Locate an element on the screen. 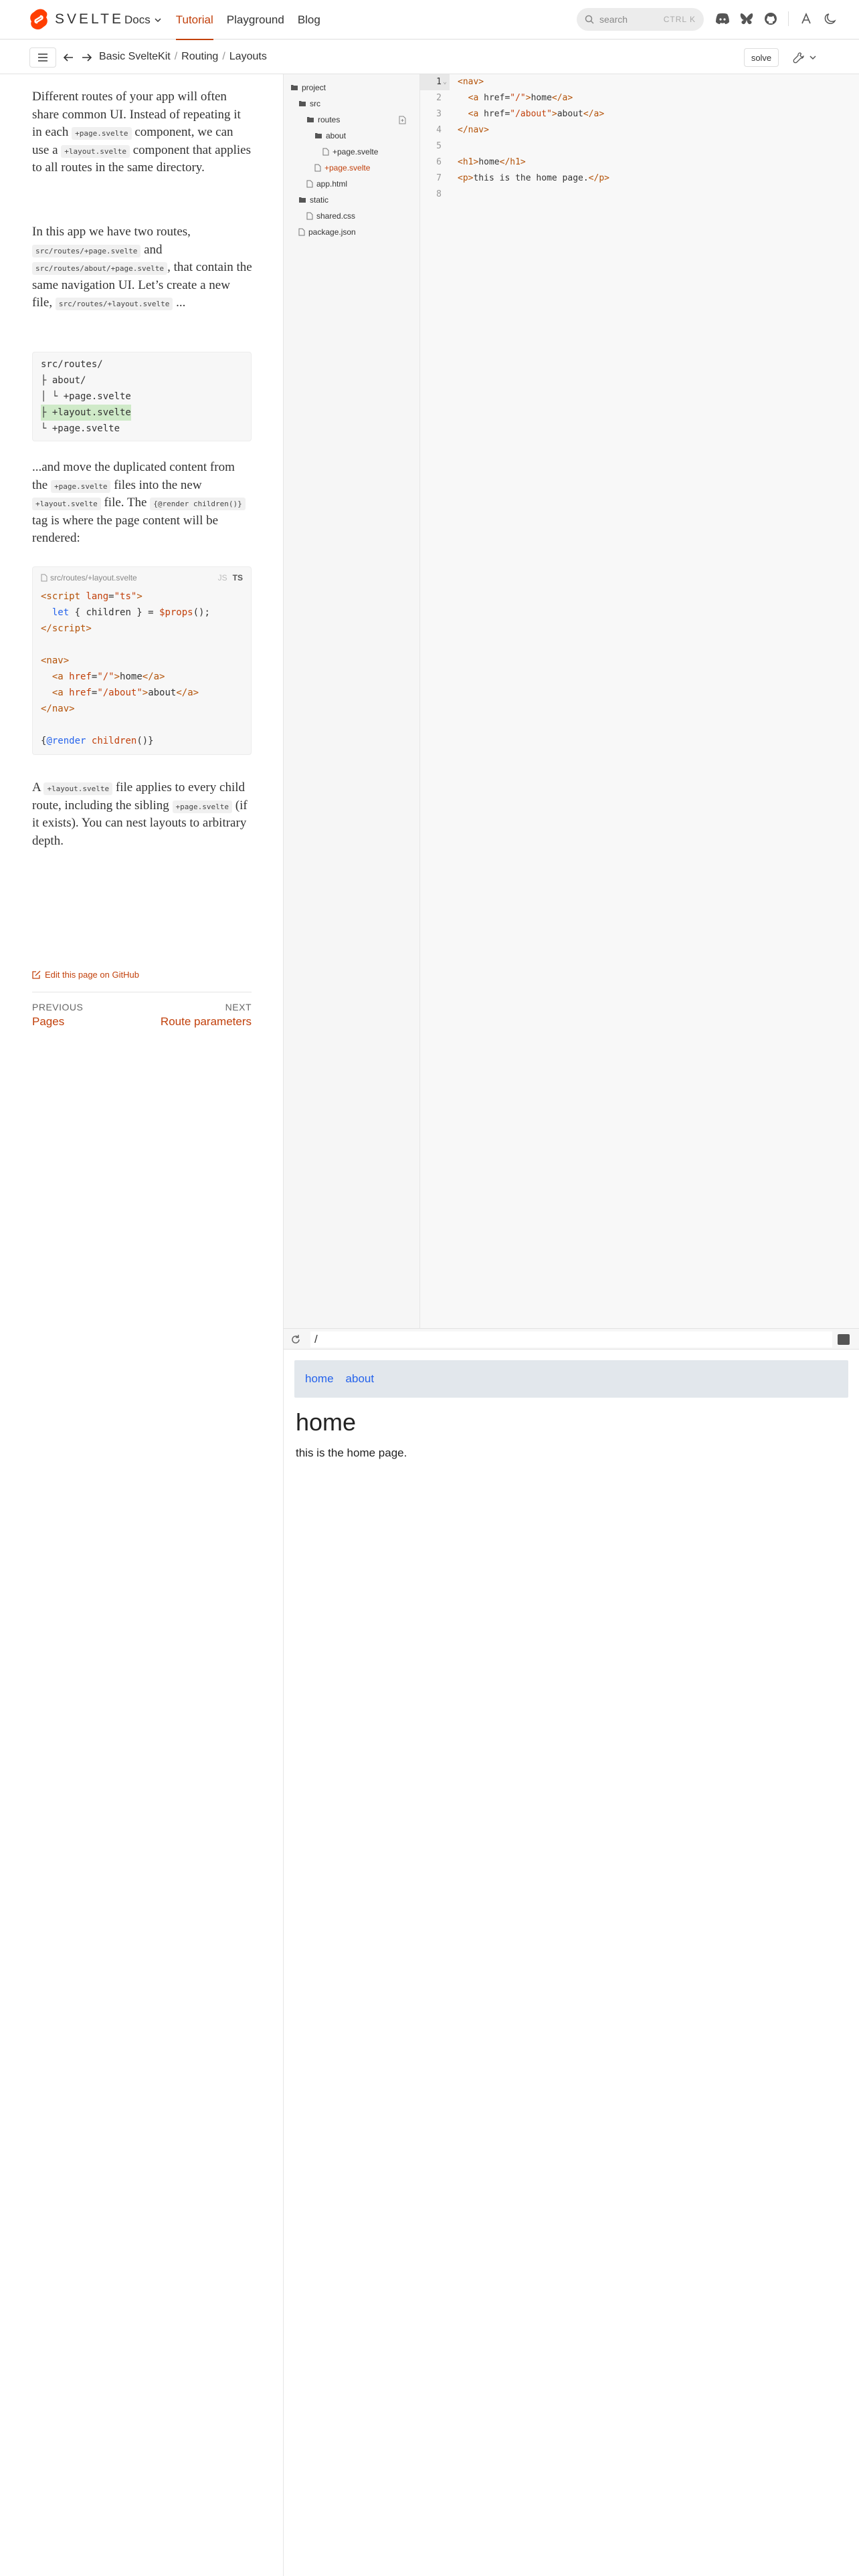 The height and width of the screenshot is (2576, 859). arrow-left-icon is located at coordinates (68, 57).